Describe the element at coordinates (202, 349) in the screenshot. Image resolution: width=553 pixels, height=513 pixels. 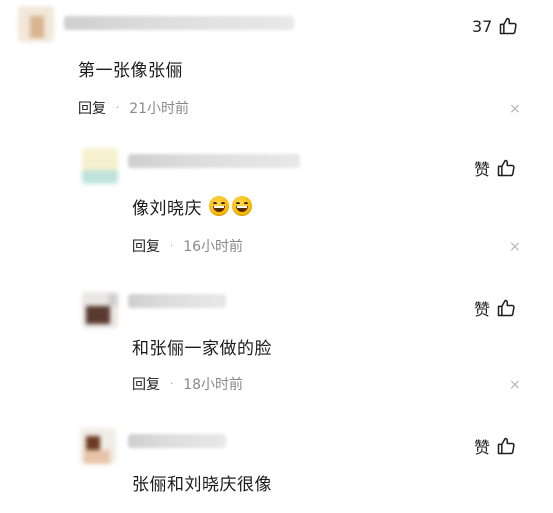
I see `comment-text: 和张俪一家做的脸` at that location.